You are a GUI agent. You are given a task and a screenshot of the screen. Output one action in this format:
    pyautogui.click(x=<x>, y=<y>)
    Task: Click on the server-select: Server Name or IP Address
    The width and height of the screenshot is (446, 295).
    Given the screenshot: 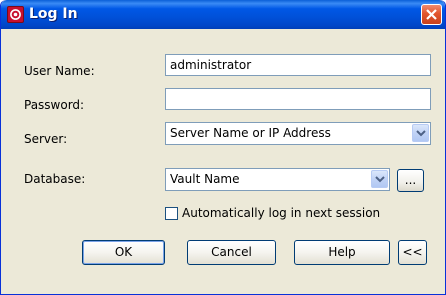 What is the action you would take?
    pyautogui.click(x=298, y=133)
    